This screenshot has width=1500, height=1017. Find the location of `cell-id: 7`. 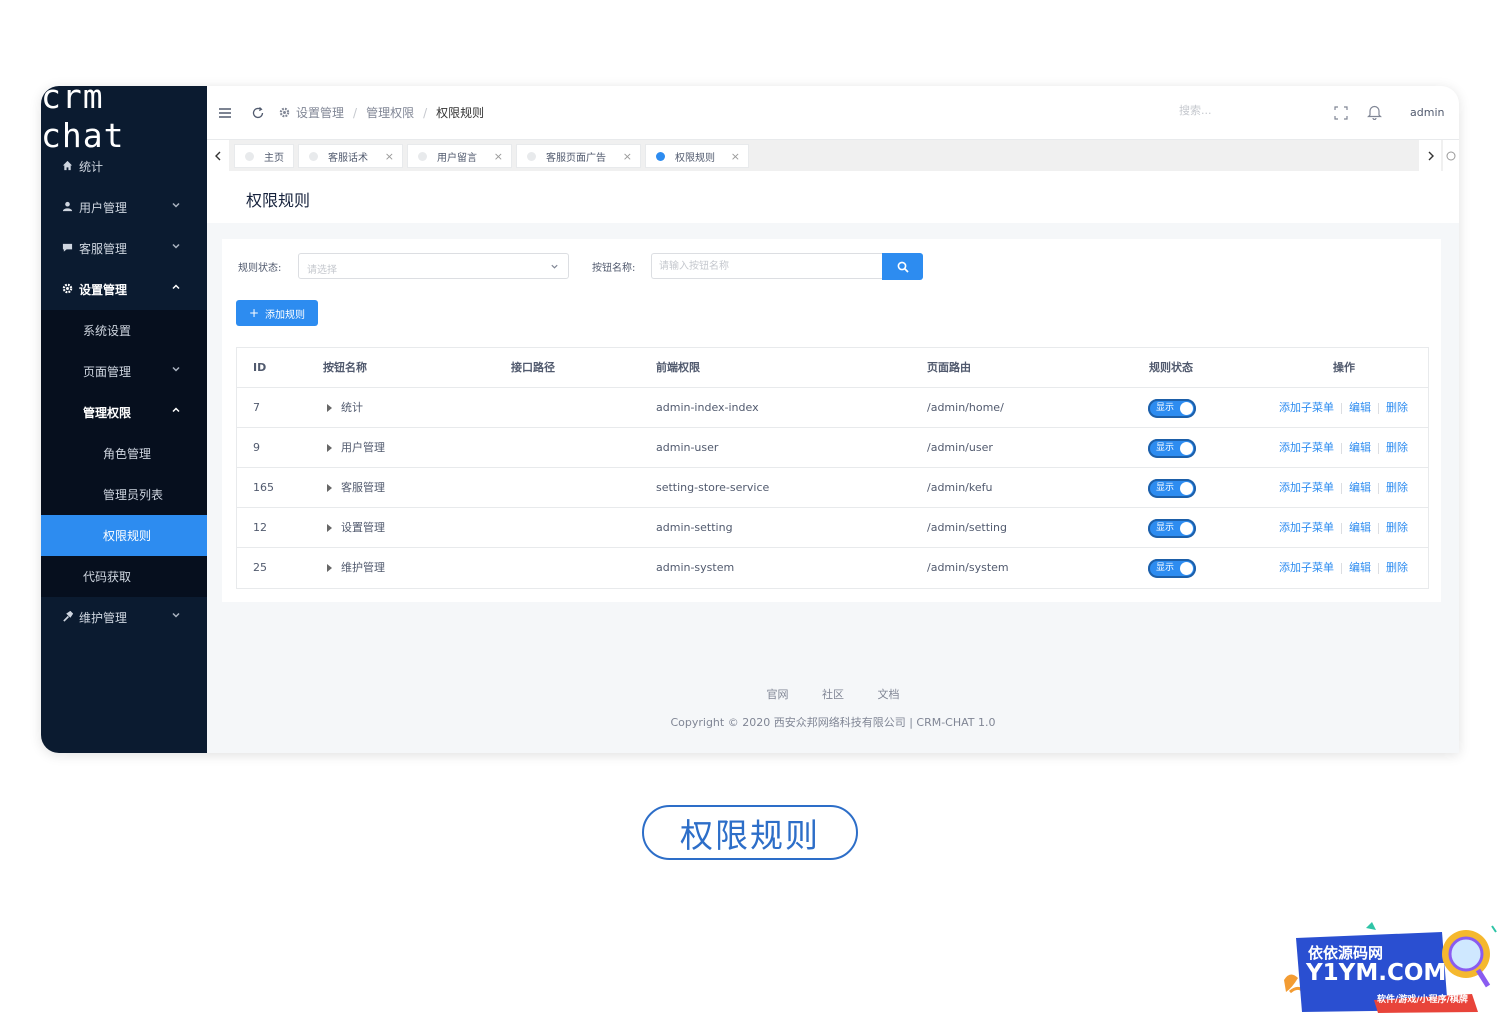

cell-id: 7 is located at coordinates (256, 407).